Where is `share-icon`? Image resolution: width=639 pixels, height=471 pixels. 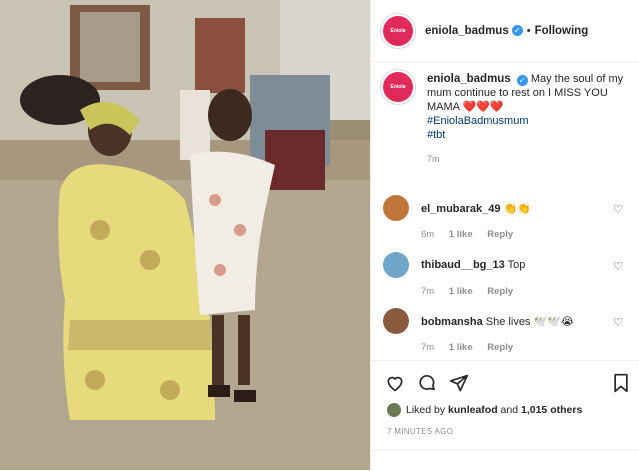 share-icon is located at coordinates (459, 383).